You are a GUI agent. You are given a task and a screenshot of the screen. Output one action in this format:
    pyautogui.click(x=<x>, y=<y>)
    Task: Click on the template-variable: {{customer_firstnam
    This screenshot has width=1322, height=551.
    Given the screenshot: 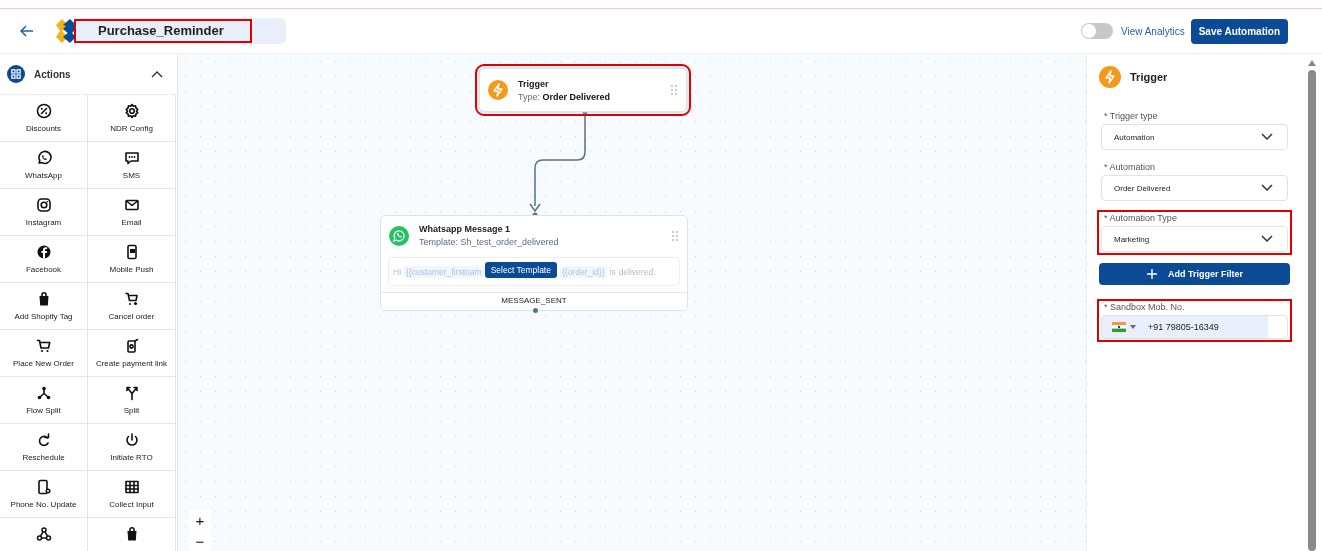 What is the action you would take?
    pyautogui.click(x=444, y=272)
    